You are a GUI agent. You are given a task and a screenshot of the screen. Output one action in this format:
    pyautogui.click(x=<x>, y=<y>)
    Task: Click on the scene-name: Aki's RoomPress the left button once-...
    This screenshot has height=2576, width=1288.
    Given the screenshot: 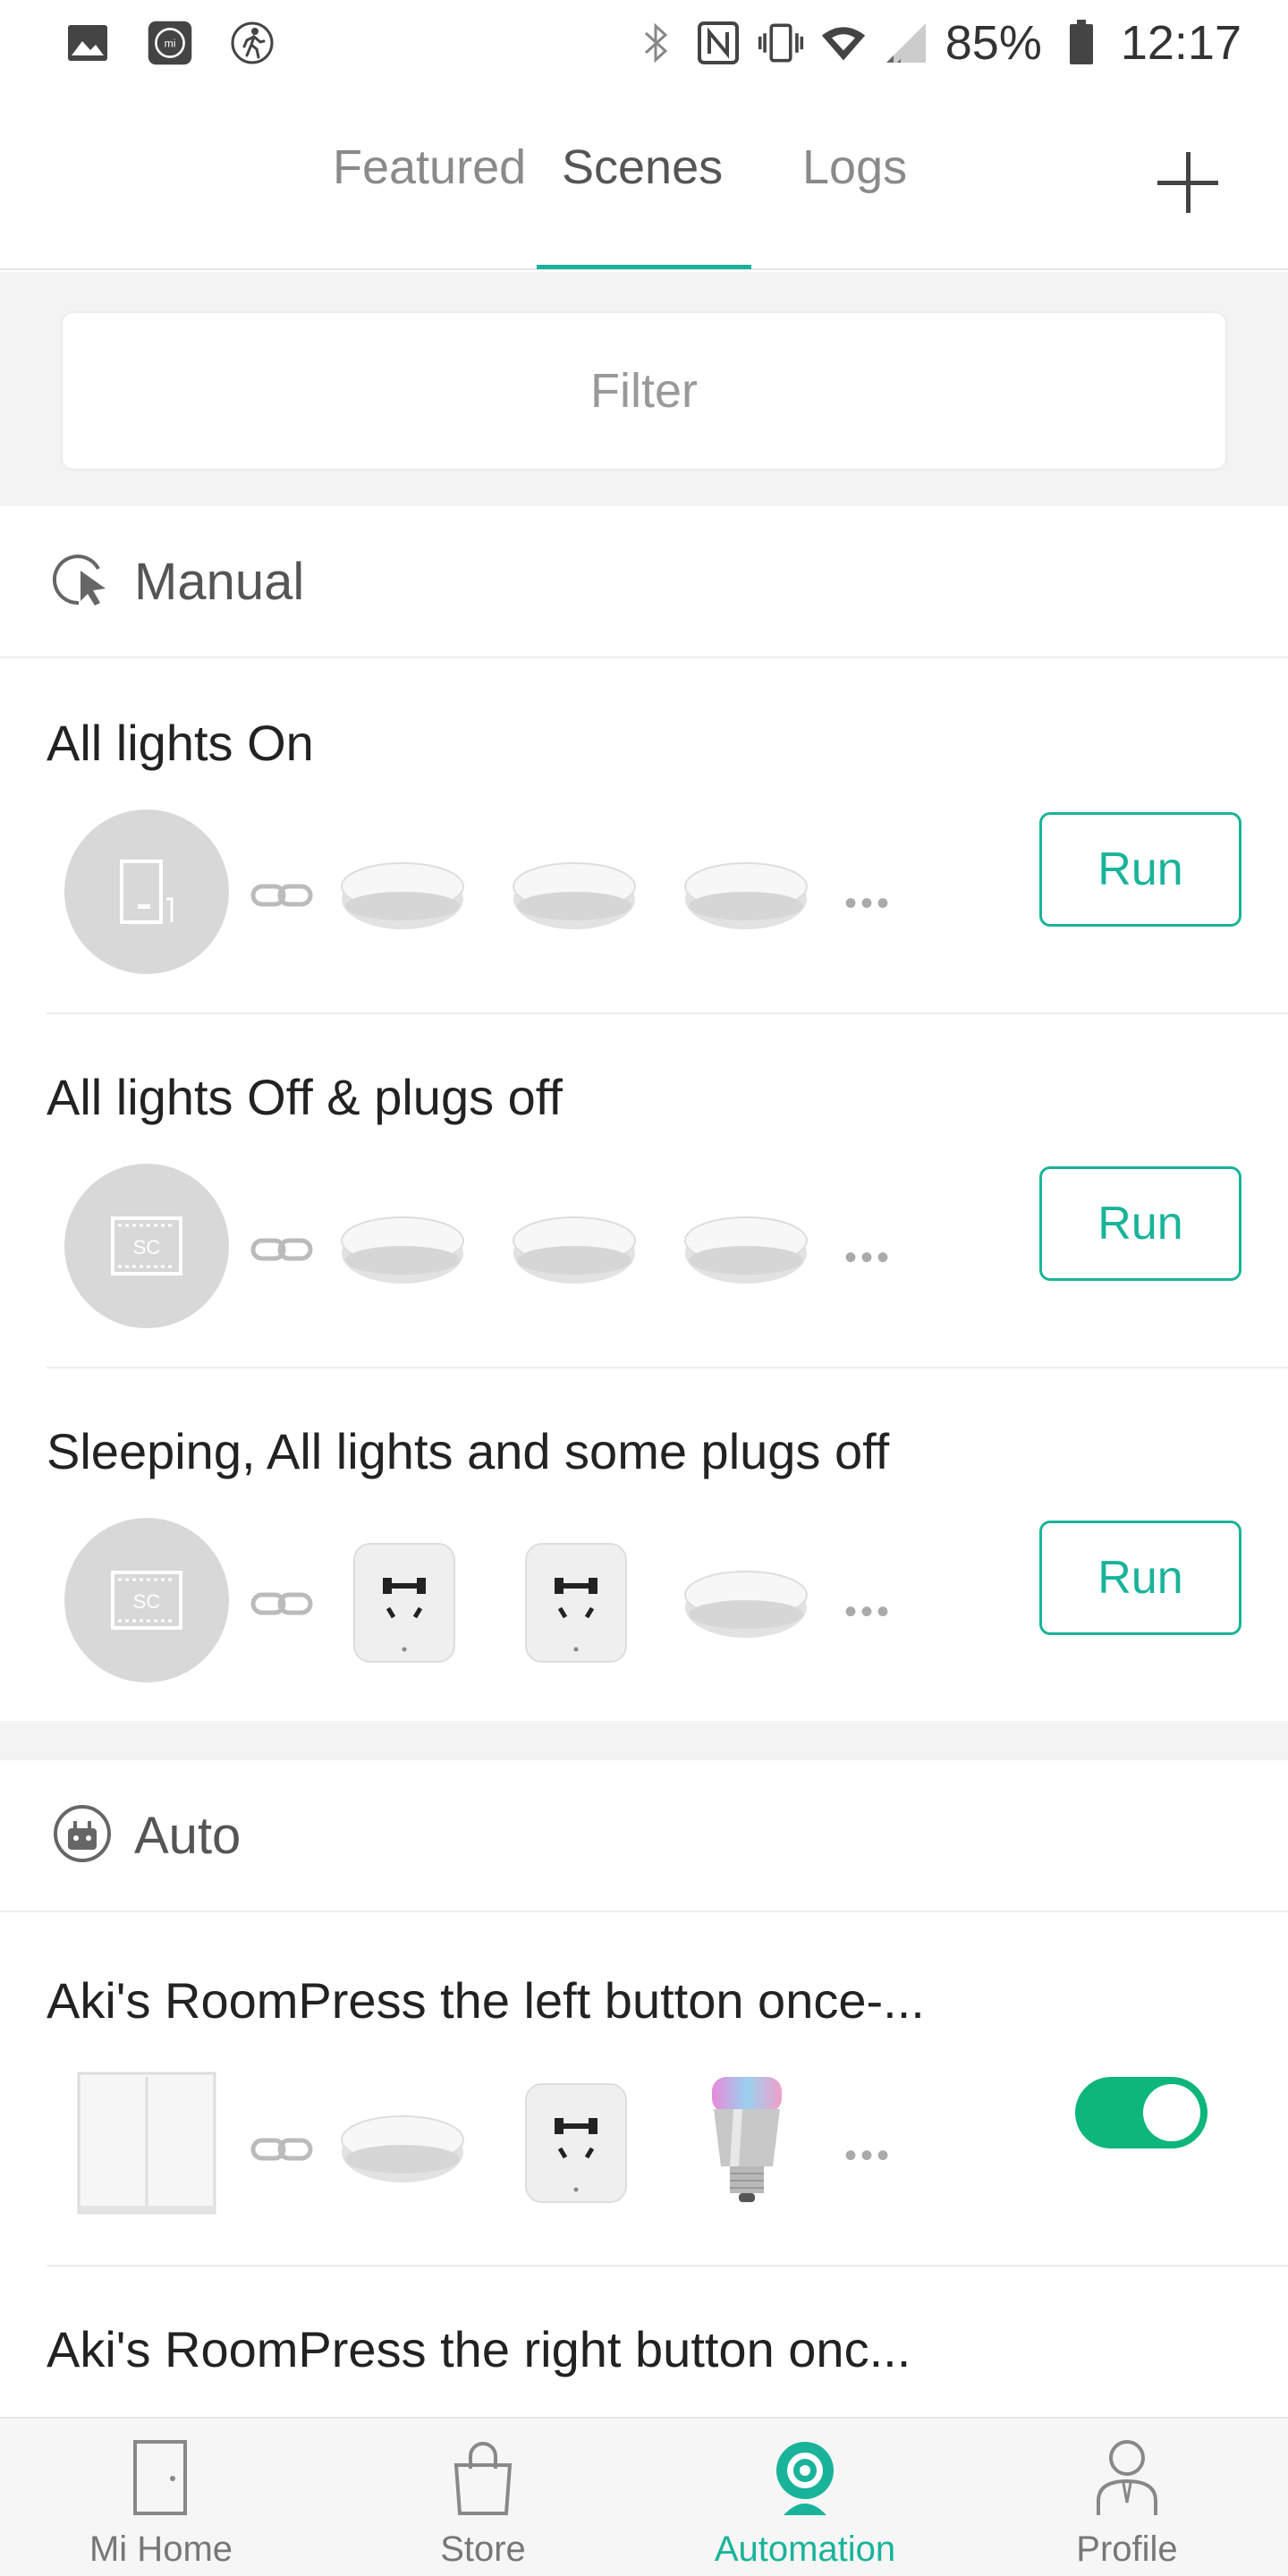 What is the action you would take?
    pyautogui.click(x=486, y=2000)
    